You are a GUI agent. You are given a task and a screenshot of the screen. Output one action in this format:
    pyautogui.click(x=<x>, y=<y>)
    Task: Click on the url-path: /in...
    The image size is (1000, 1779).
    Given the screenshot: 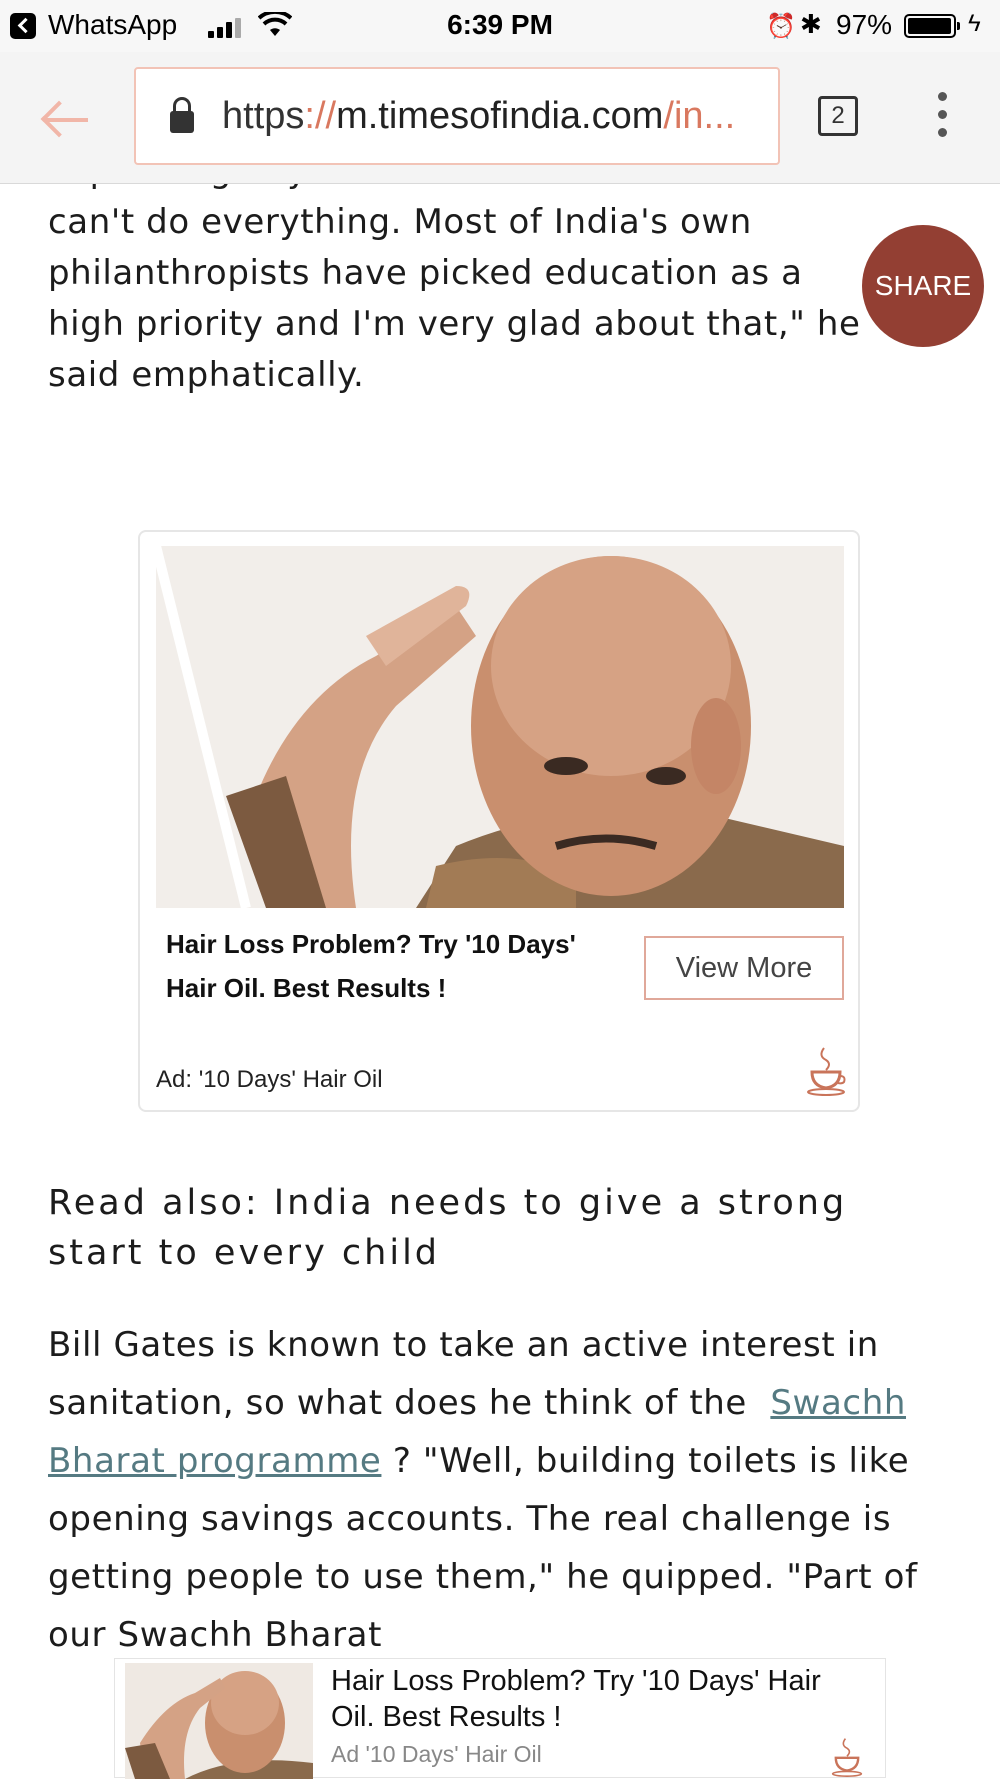 What is the action you would take?
    pyautogui.click(x=699, y=115)
    